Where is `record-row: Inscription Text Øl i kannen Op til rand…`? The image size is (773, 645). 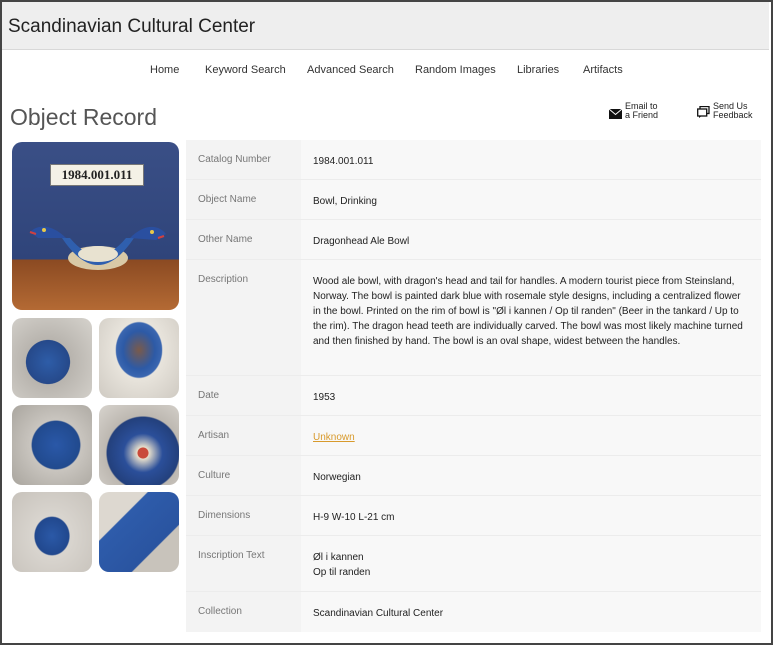
record-row: Inscription Text Øl i kannen Op til rand… is located at coordinates (473, 564).